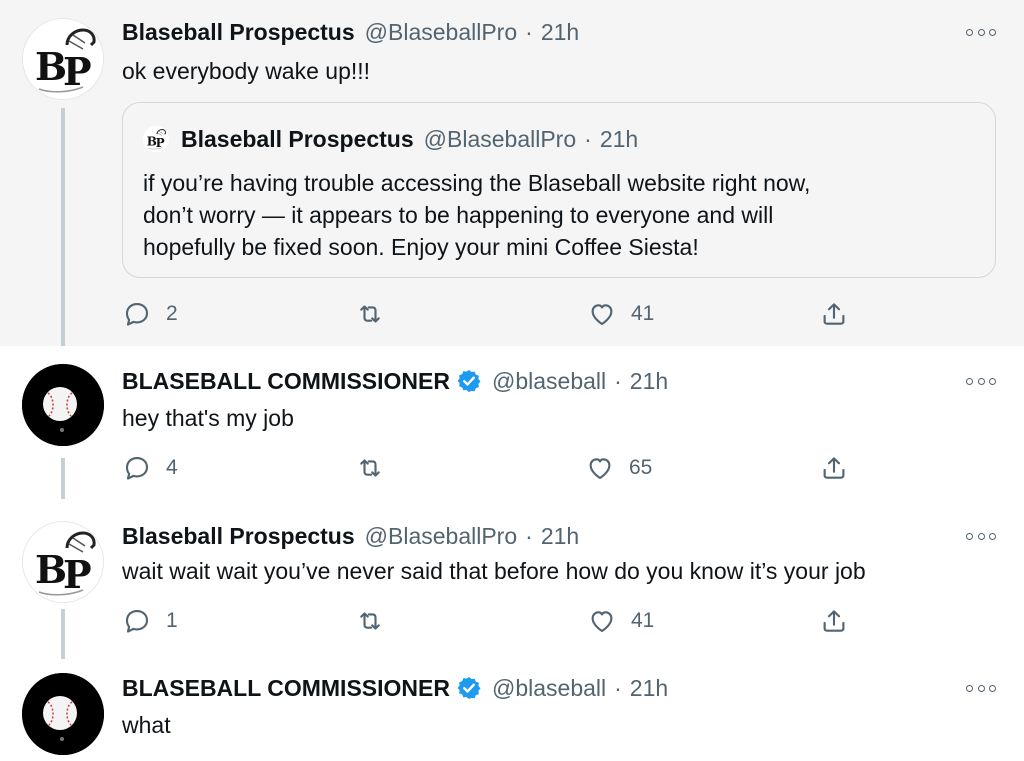 The height and width of the screenshot is (761, 1024). I want to click on reply-count: 1, so click(172, 620).